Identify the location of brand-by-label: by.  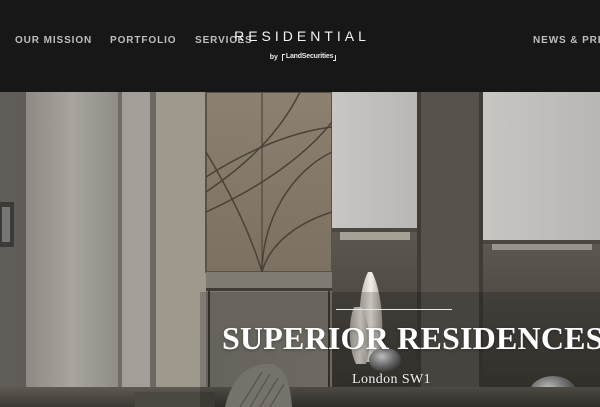
(273, 57).